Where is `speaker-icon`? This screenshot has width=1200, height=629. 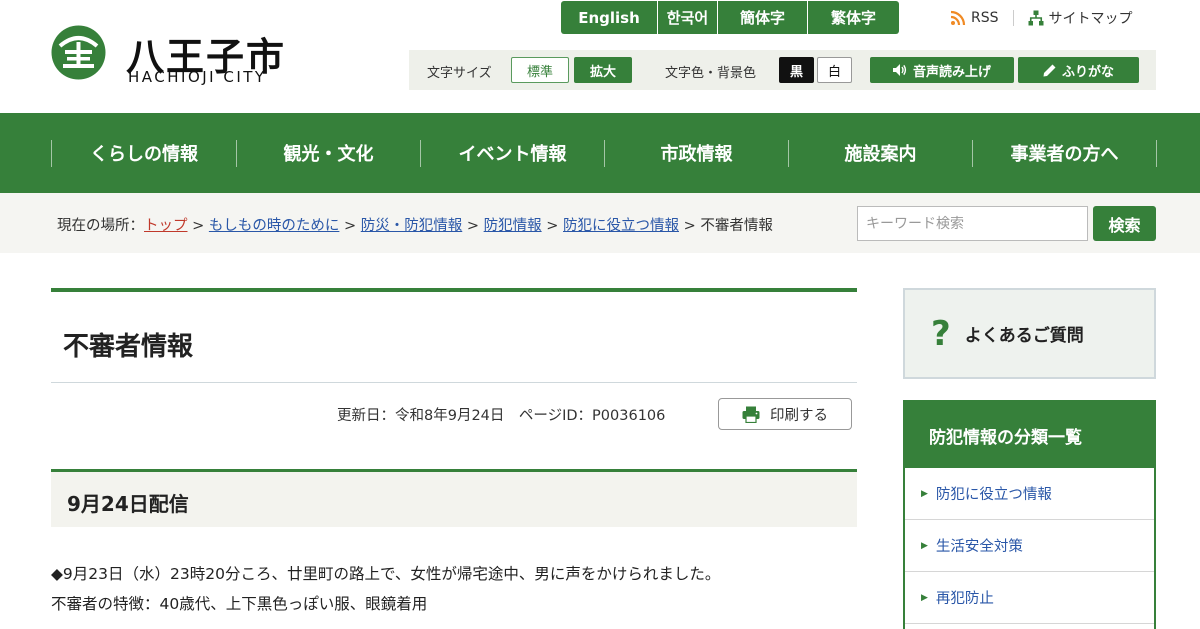
speaker-icon is located at coordinates (899, 70).